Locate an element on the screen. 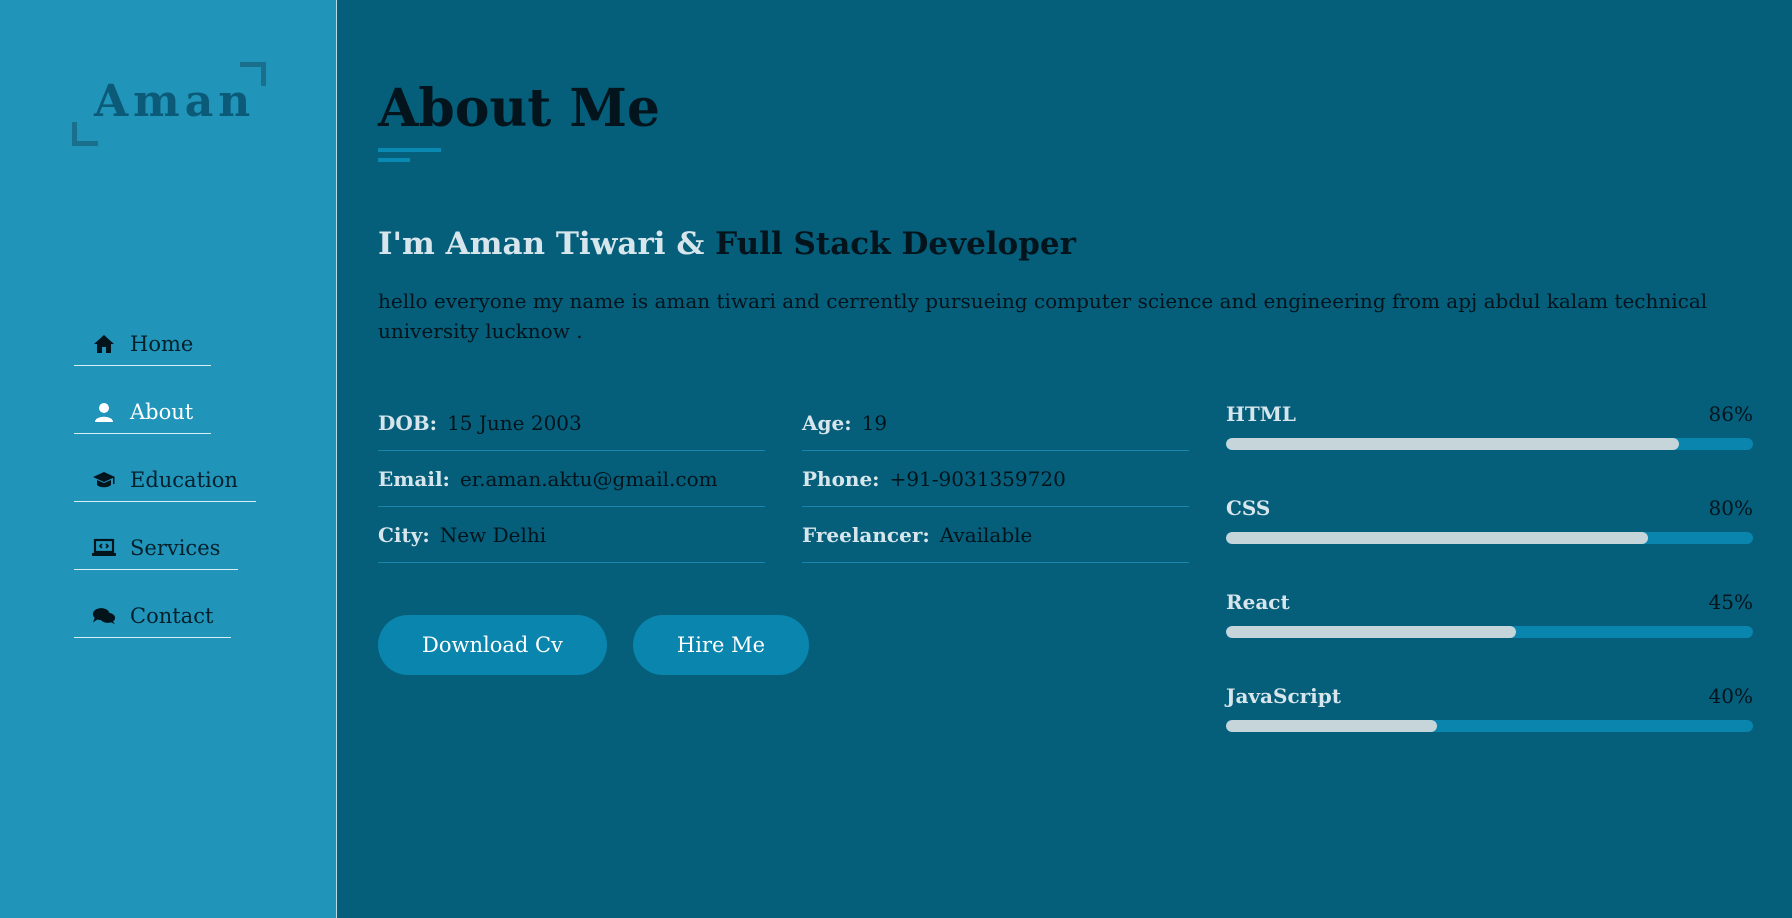  sidebar-item-label: Education is located at coordinates (184, 479).